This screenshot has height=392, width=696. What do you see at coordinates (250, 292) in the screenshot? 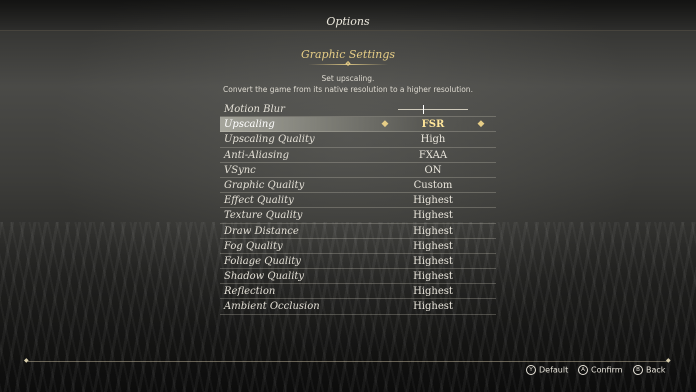
I see `setting-label: Reflection` at bounding box center [250, 292].